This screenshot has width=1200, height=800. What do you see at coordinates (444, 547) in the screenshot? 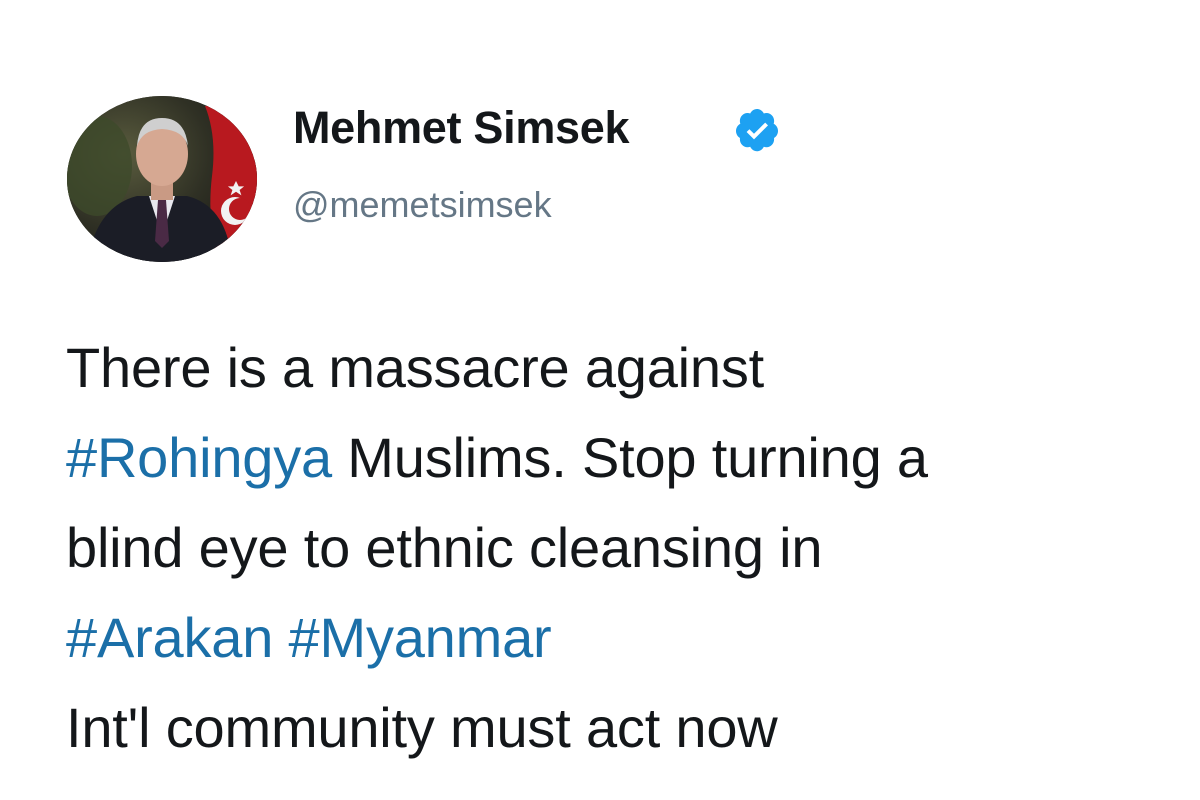
I see `tweet-line: blind eye to ethnic cleansing in` at bounding box center [444, 547].